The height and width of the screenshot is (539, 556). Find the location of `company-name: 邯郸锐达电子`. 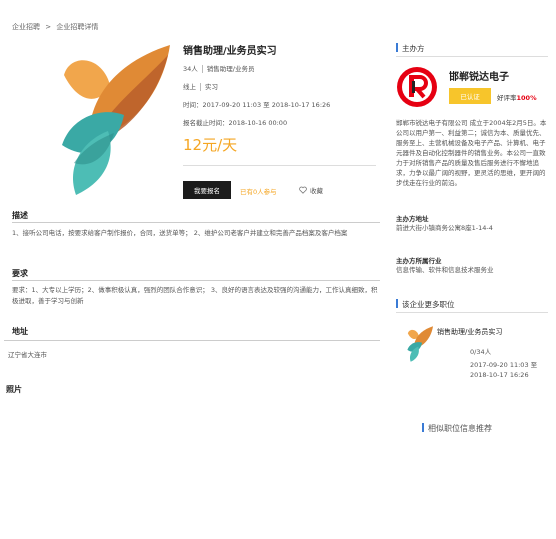

company-name: 邯郸锐达电子 is located at coordinates (479, 75).